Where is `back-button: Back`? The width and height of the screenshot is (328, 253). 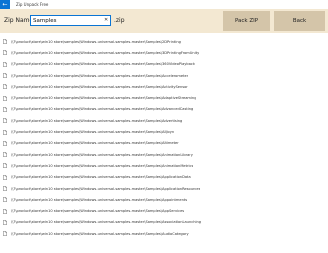 back-button: Back is located at coordinates (299, 21).